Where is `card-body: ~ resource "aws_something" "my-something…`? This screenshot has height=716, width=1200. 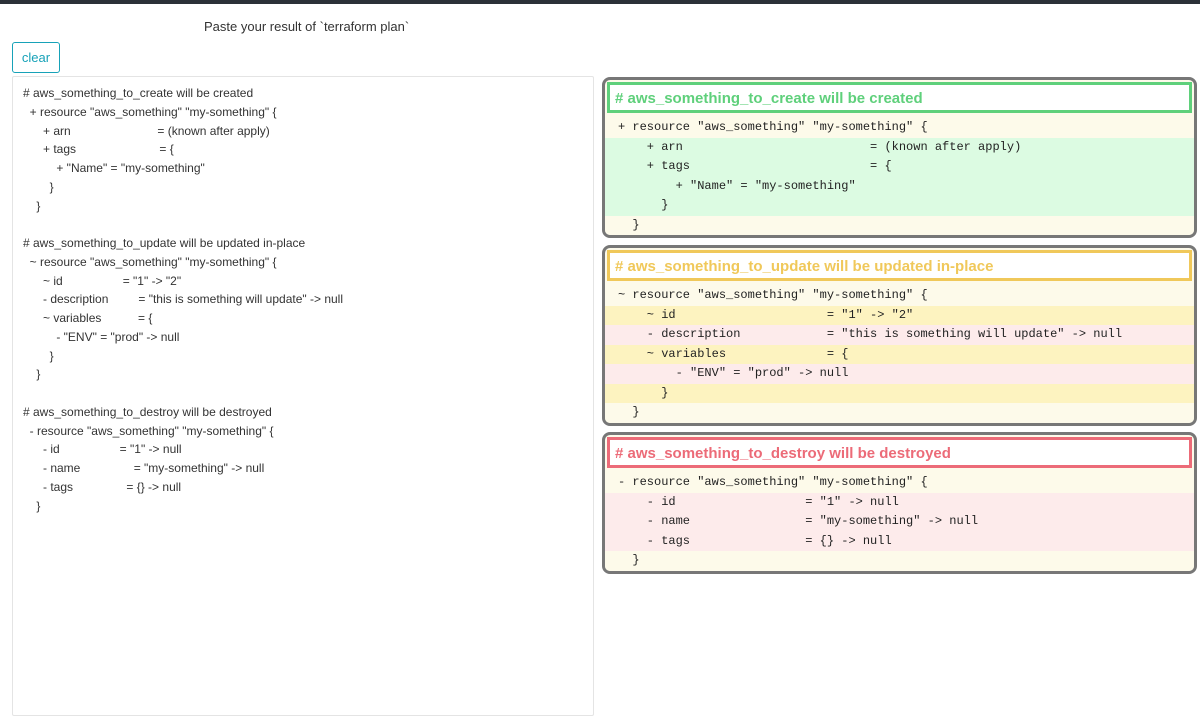
card-body: ~ resource "aws_something" "my-something… is located at coordinates (899, 352).